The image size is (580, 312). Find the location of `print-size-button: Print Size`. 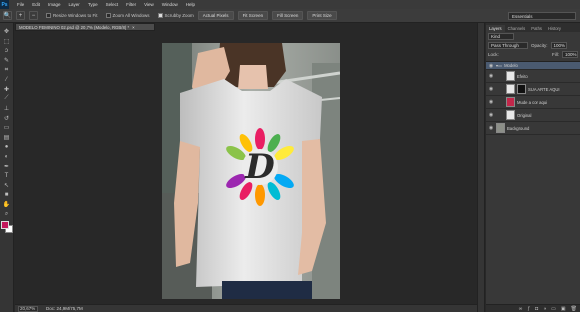

print-size-button: Print Size is located at coordinates (322, 15).